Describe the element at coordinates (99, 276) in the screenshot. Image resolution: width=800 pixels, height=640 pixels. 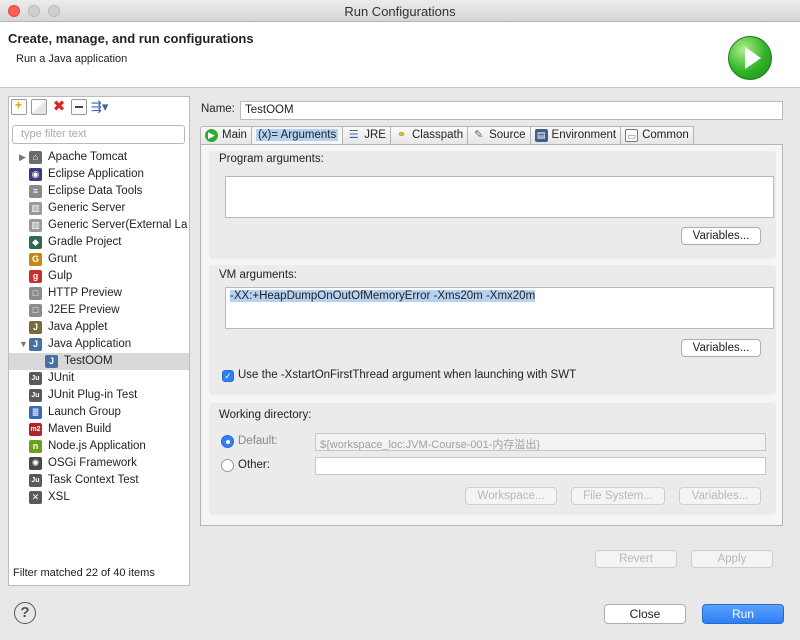
I see `tree-item: g Gulp` at that location.